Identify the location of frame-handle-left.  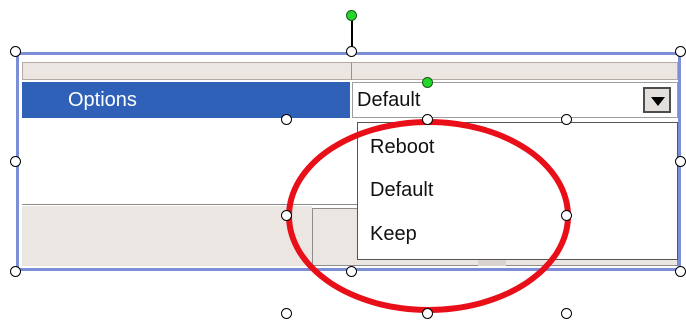
(15, 161).